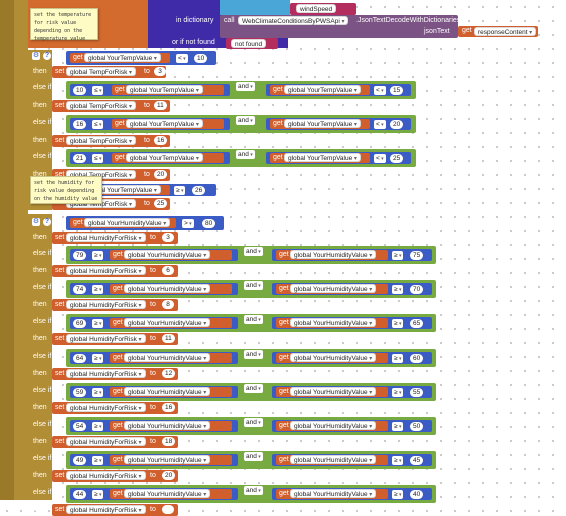 The height and width of the screenshot is (516, 566). Describe the element at coordinates (397, 158) in the screenshot. I see `upper-bound-number: 25` at that location.